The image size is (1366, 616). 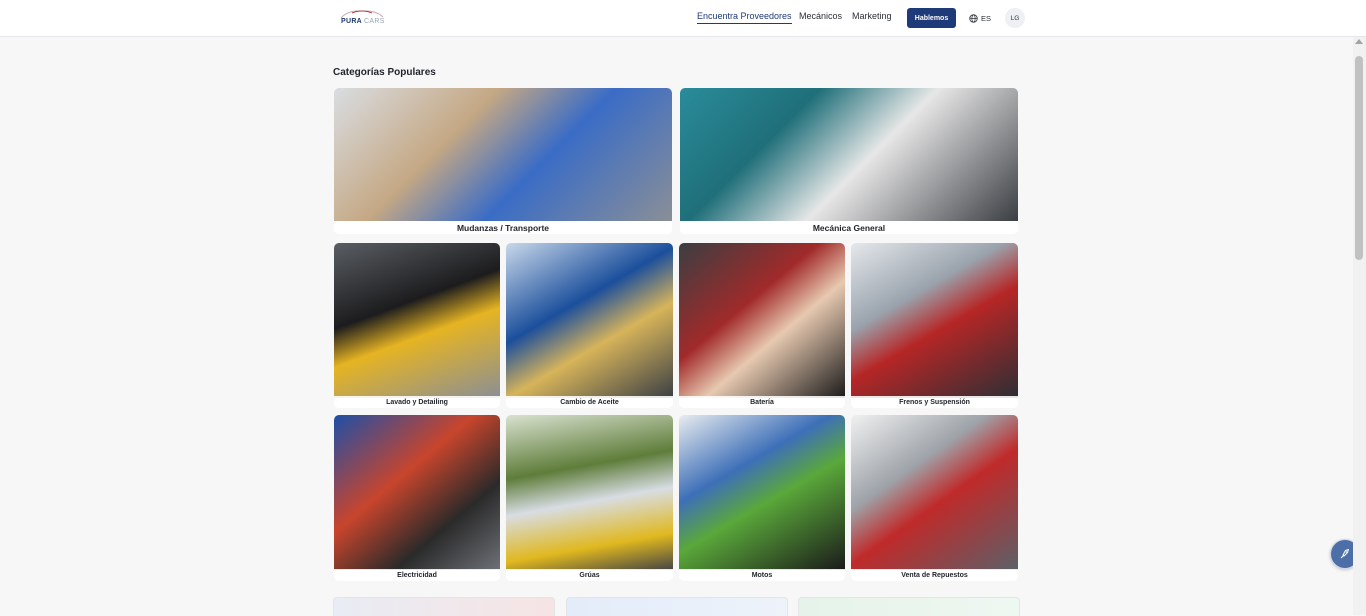 I want to click on language-label: ES, so click(x=986, y=18).